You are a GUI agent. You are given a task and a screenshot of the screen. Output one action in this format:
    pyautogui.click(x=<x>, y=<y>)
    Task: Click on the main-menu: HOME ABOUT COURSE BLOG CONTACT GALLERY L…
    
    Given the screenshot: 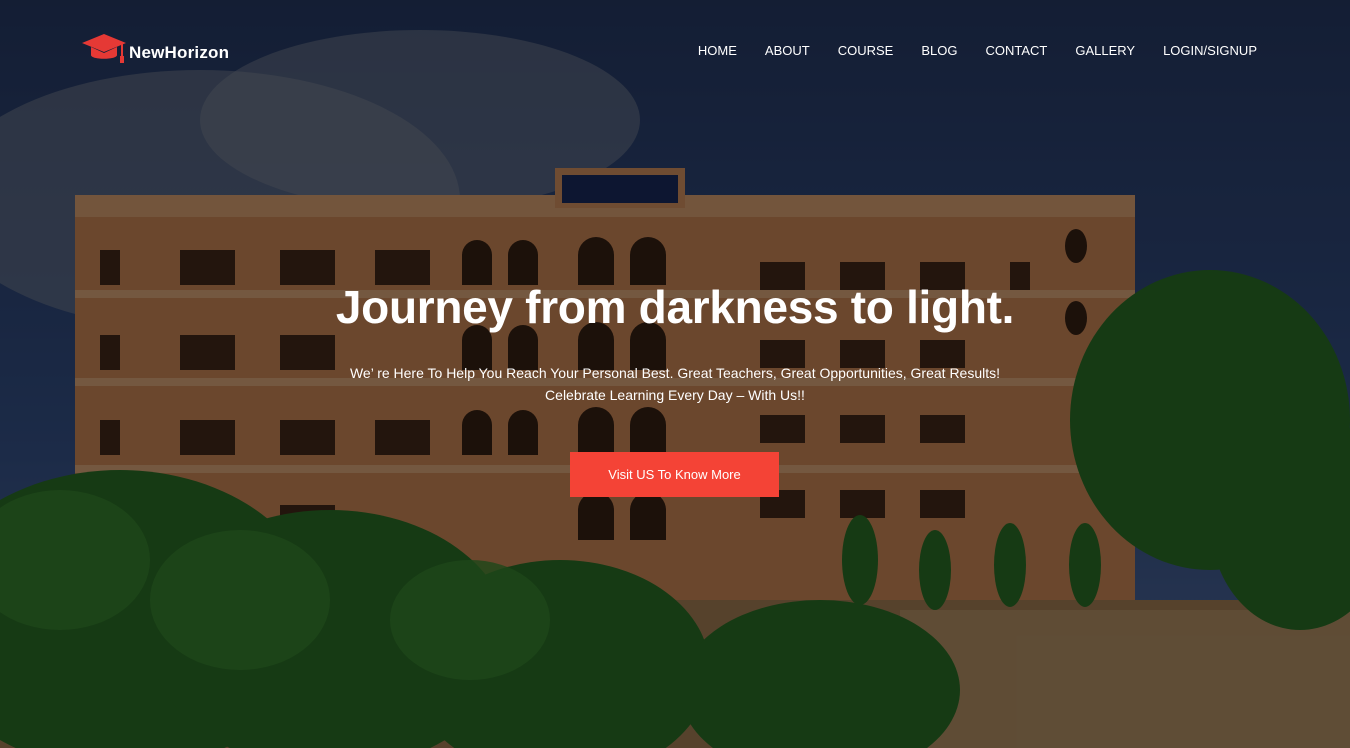 What is the action you would take?
    pyautogui.click(x=963, y=51)
    